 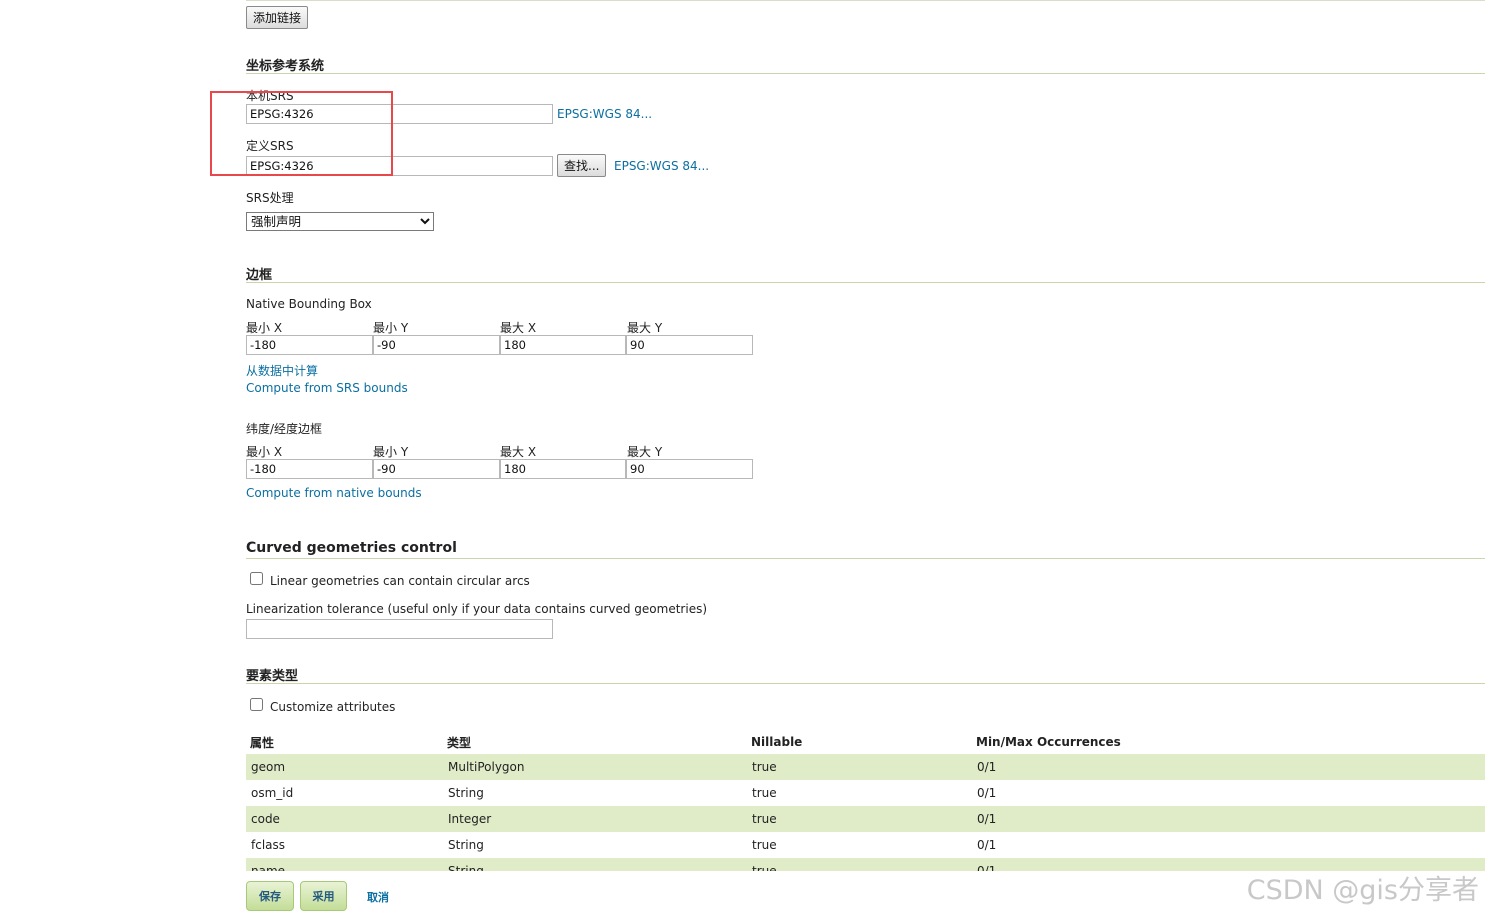 What do you see at coordinates (689, 345) in the screenshot?
I see `native-maxy-input` at bounding box center [689, 345].